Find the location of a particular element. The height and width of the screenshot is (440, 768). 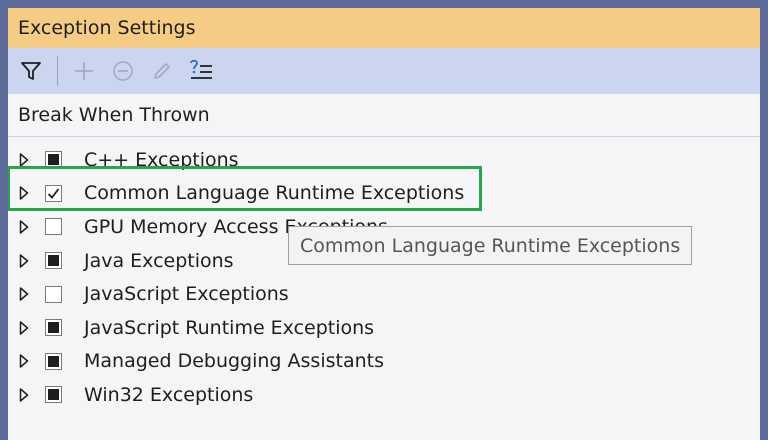

column-header: Break When Thrown is located at coordinates (384, 115).